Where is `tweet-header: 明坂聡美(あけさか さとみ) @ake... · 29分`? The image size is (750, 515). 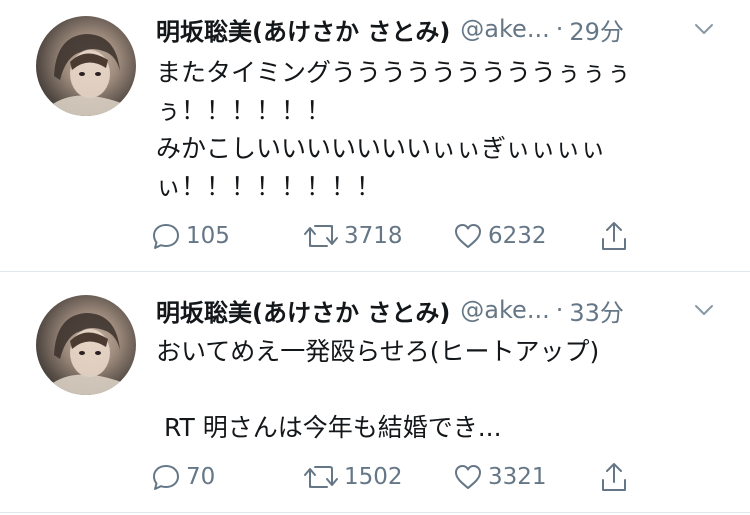
tweet-header: 明坂聡美(あけさか さとみ) @ake... · 29分 is located at coordinates (443, 29).